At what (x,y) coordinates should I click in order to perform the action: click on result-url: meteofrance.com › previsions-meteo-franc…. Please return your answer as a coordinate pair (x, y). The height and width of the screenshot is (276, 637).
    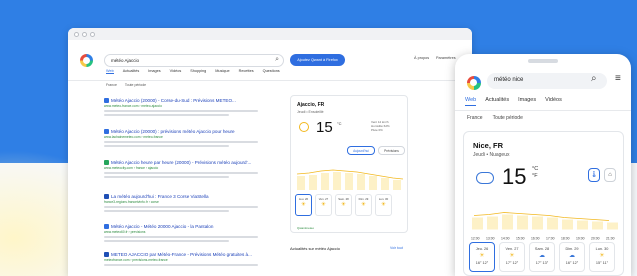
    Looking at the image, I should click on (184, 260).